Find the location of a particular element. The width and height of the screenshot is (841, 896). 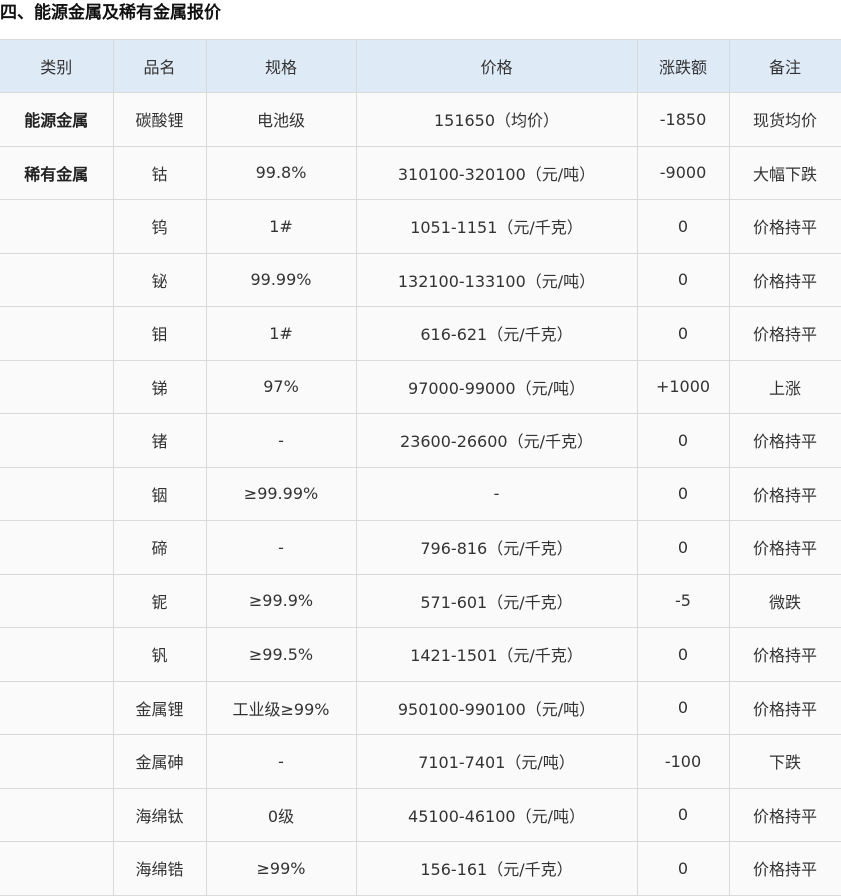

header-spec: 规格 is located at coordinates (281, 66).